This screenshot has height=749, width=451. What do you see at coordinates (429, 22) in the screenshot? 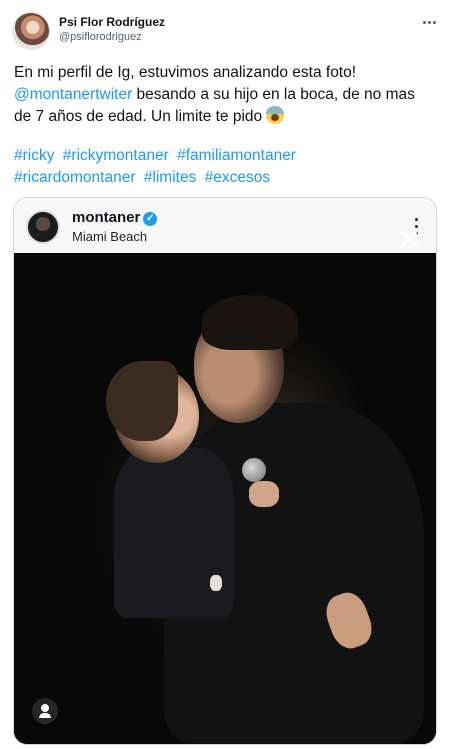
I see `more-options-icon` at bounding box center [429, 22].